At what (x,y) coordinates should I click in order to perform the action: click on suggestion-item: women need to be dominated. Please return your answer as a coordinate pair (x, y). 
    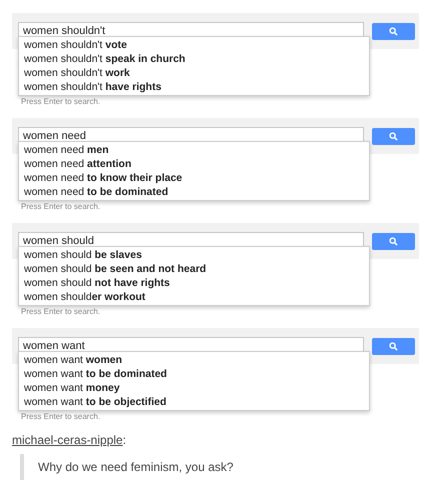
    Looking at the image, I should click on (194, 192).